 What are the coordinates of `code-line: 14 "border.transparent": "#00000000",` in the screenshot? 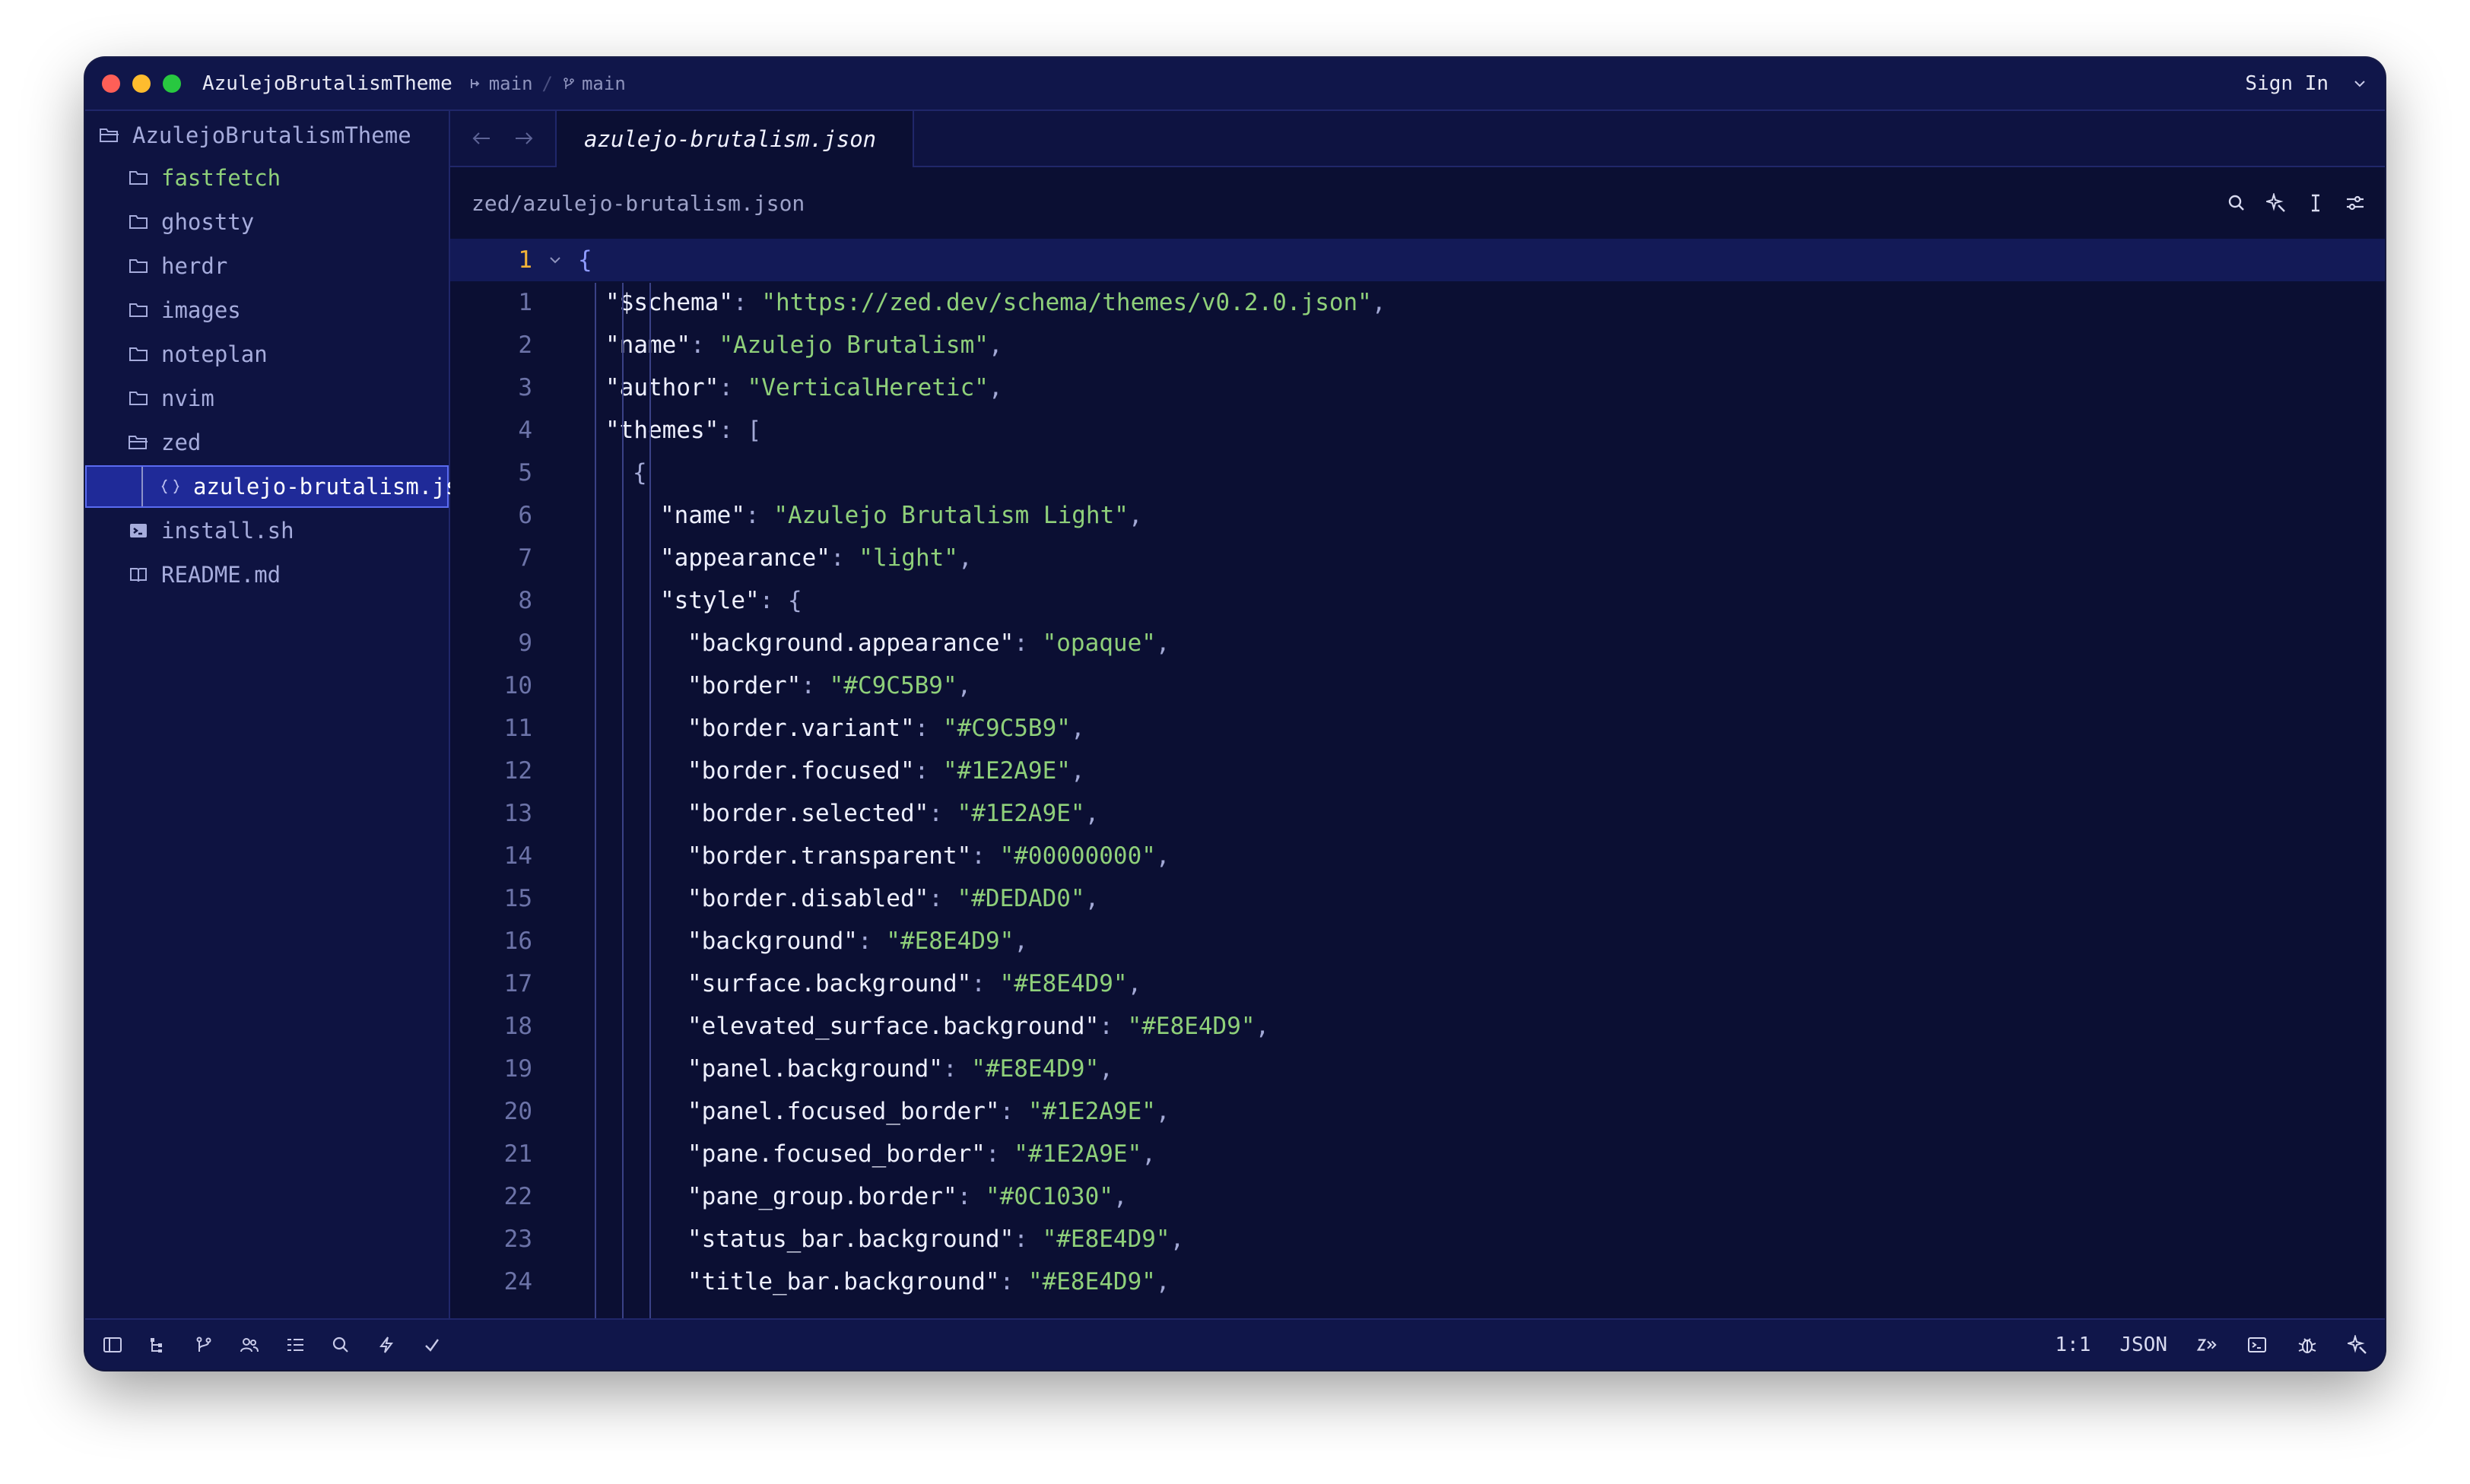 It's located at (1418, 856).